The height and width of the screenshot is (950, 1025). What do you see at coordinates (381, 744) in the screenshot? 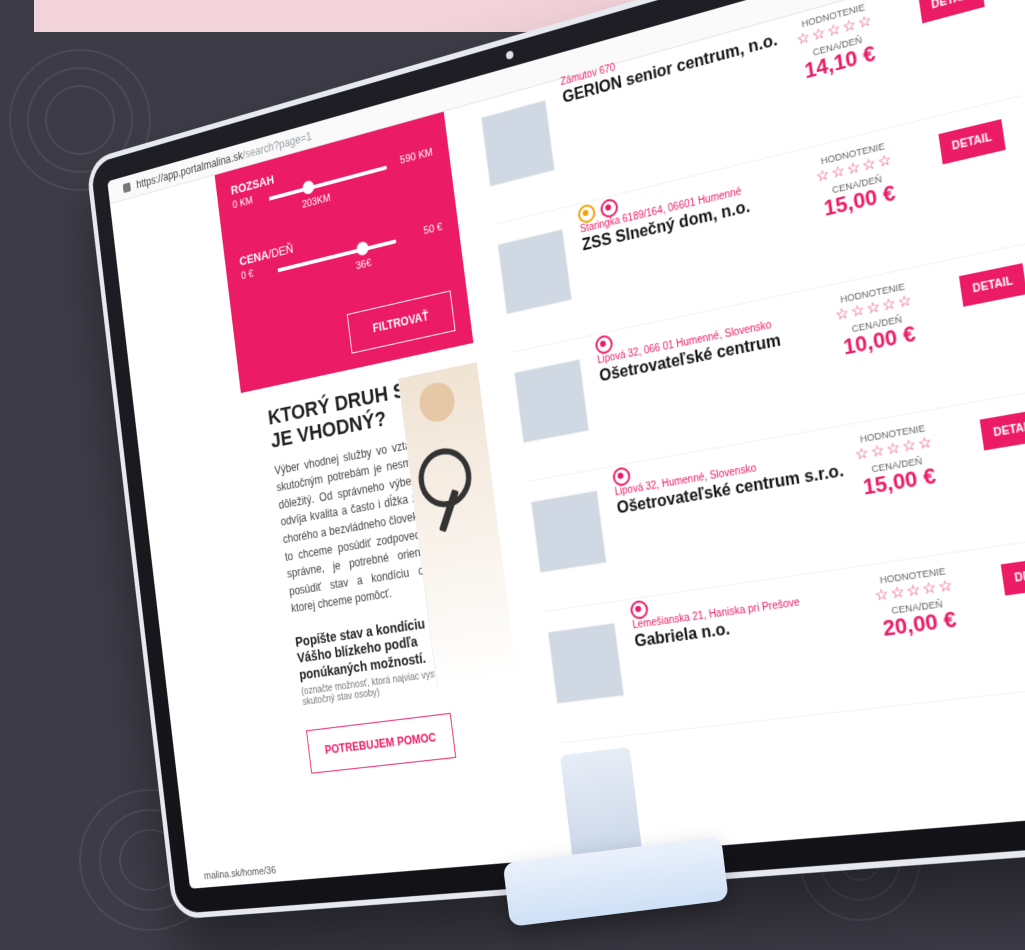
I see `need-help-button: POTREBUJEM POMOC` at bounding box center [381, 744].